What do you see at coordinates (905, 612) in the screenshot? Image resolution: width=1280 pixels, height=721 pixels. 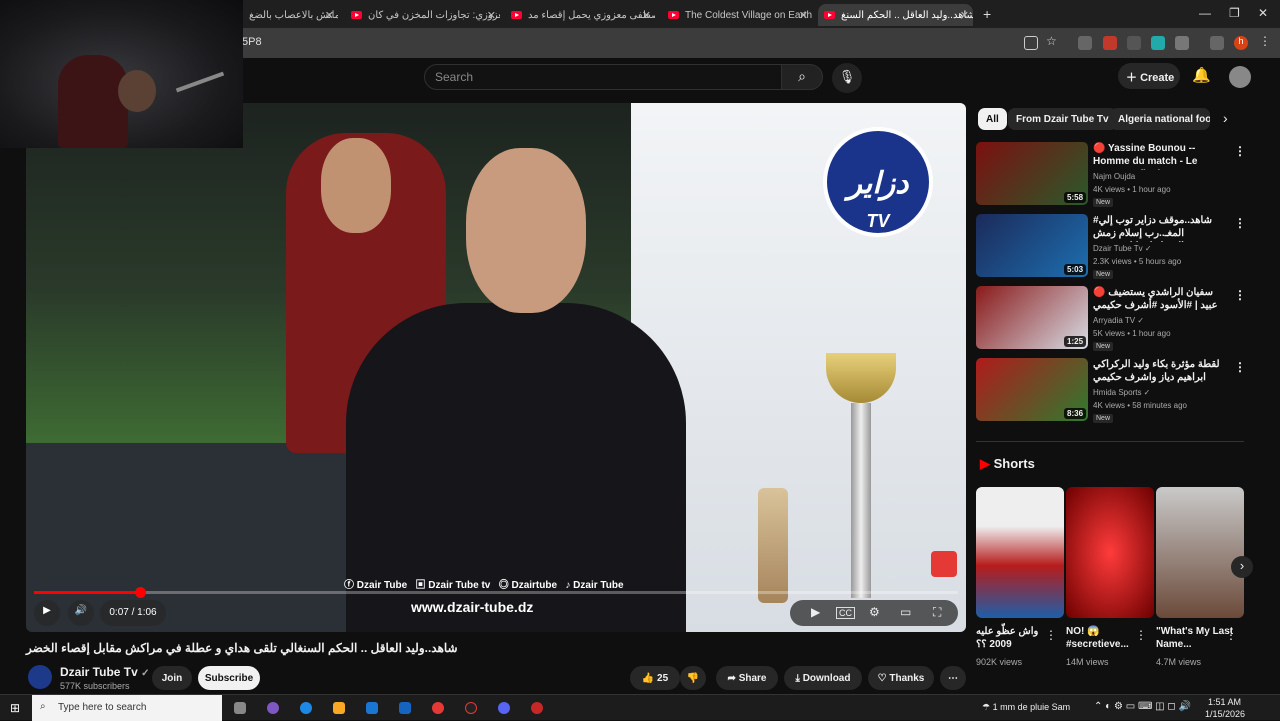 I see `theater-mode-icon: ▭` at bounding box center [905, 612].